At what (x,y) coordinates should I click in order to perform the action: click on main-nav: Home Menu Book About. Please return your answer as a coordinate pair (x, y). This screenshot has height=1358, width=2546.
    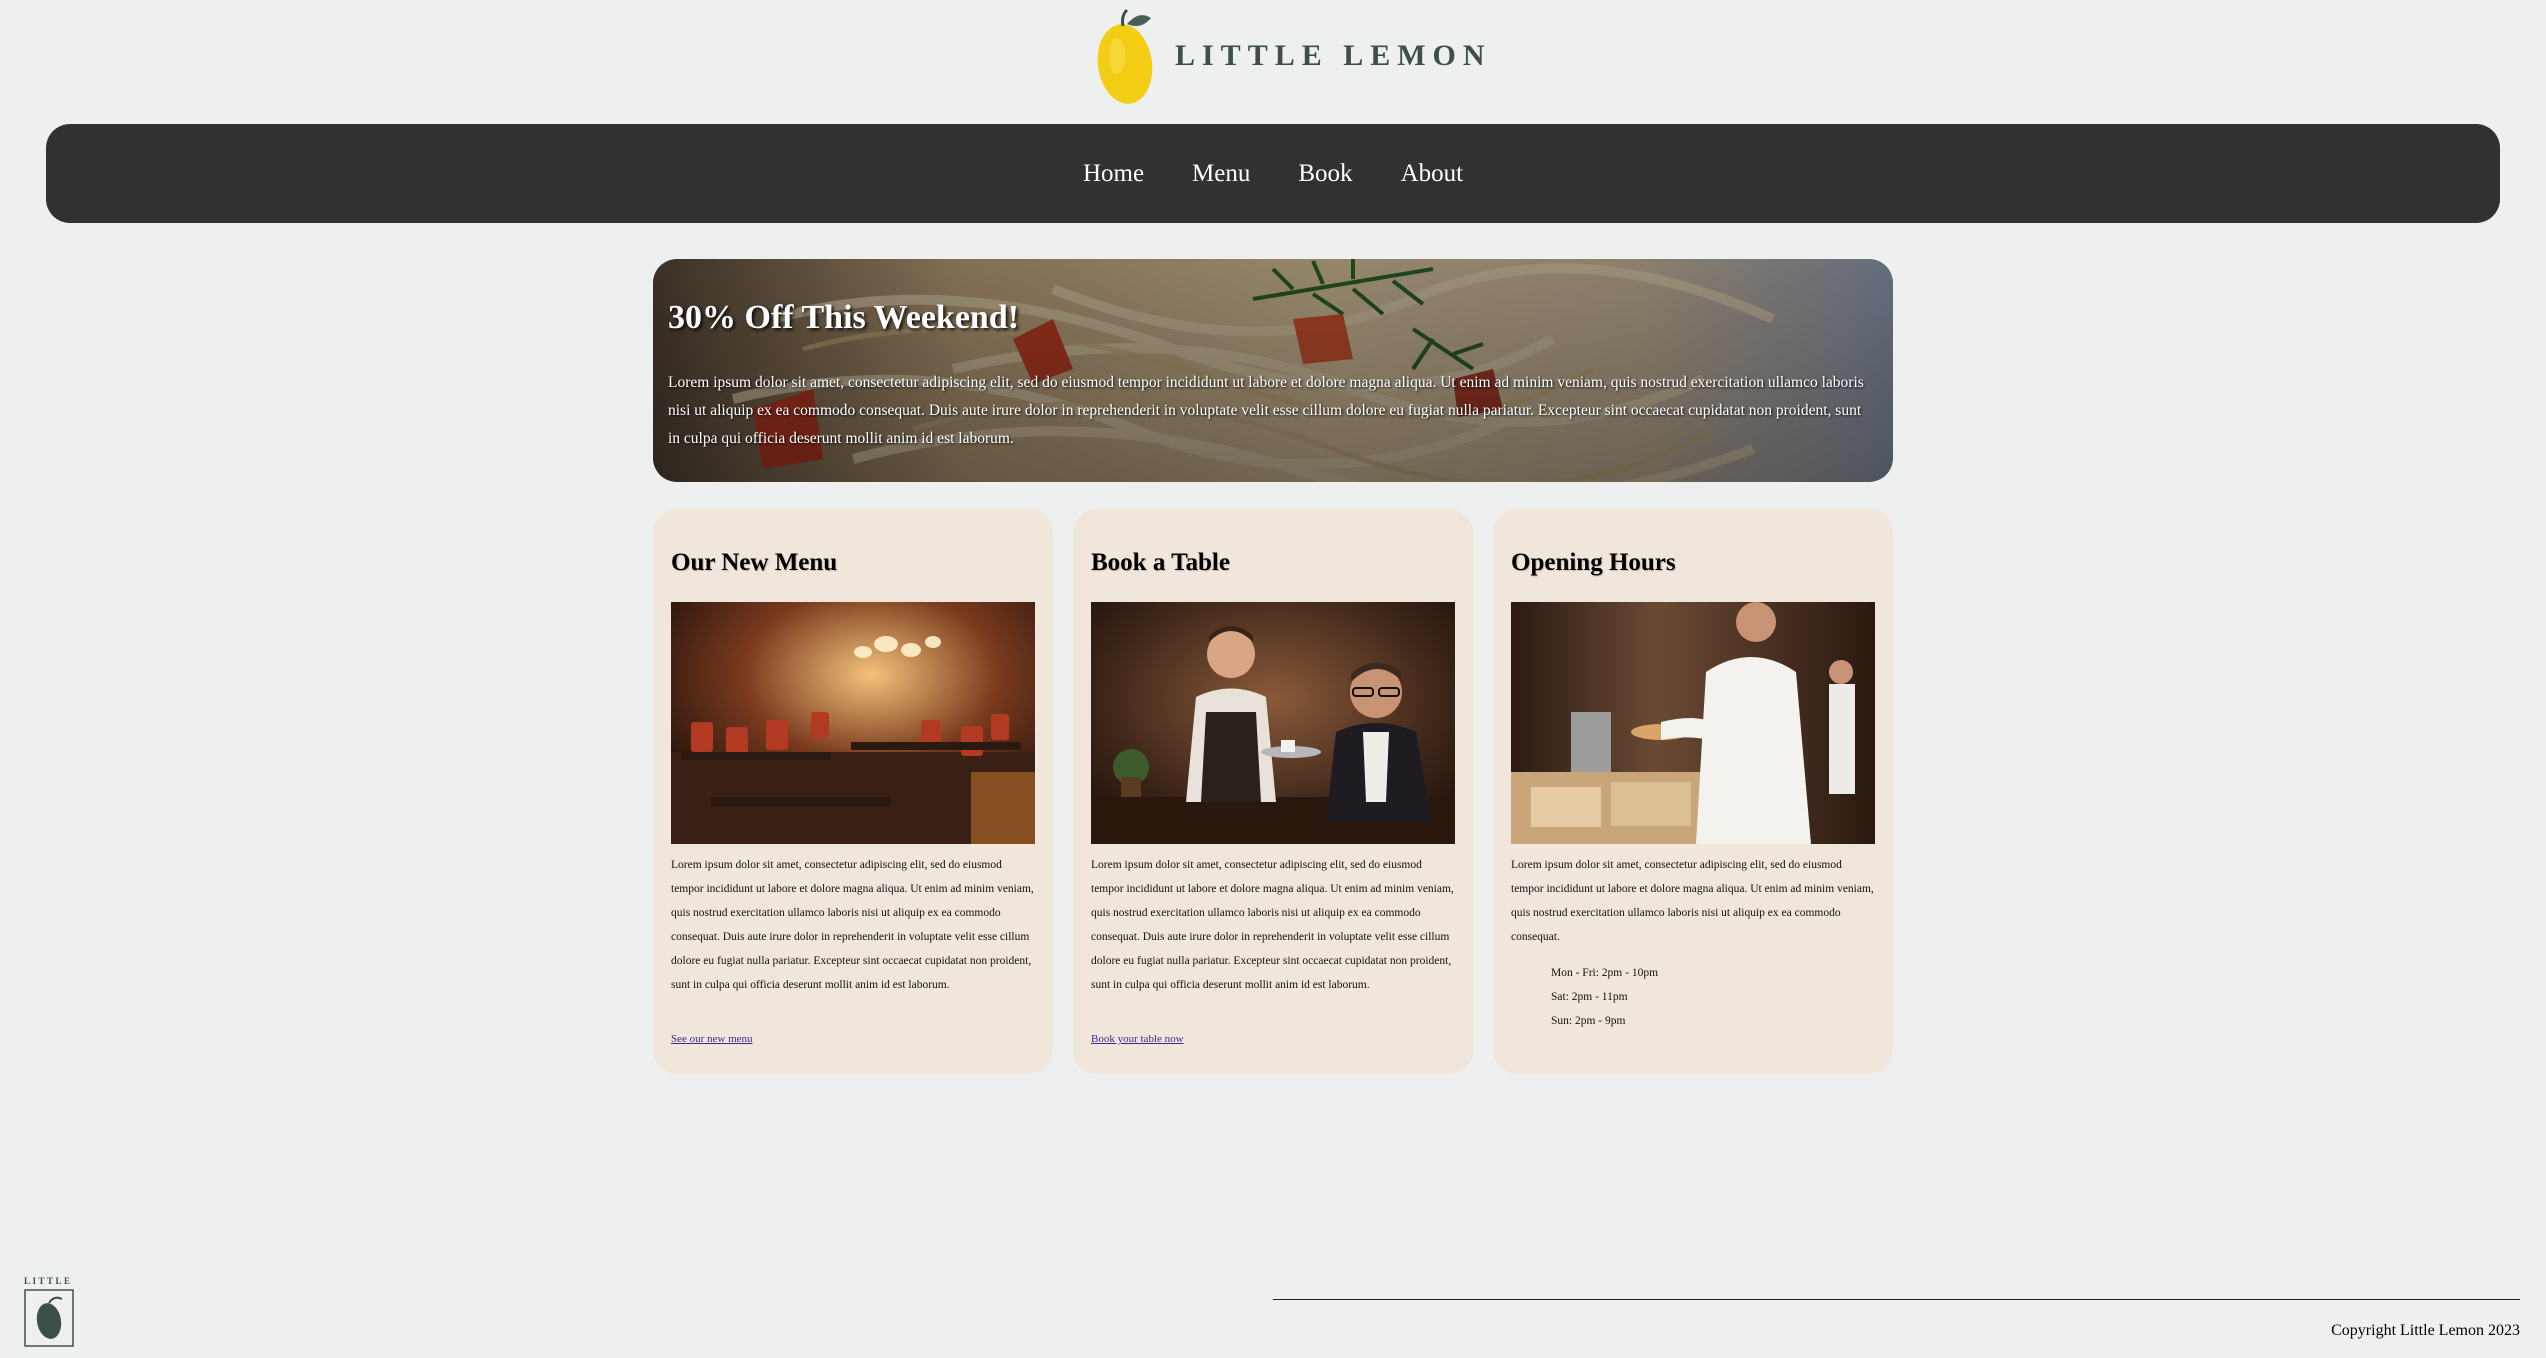
    Looking at the image, I should click on (1273, 173).